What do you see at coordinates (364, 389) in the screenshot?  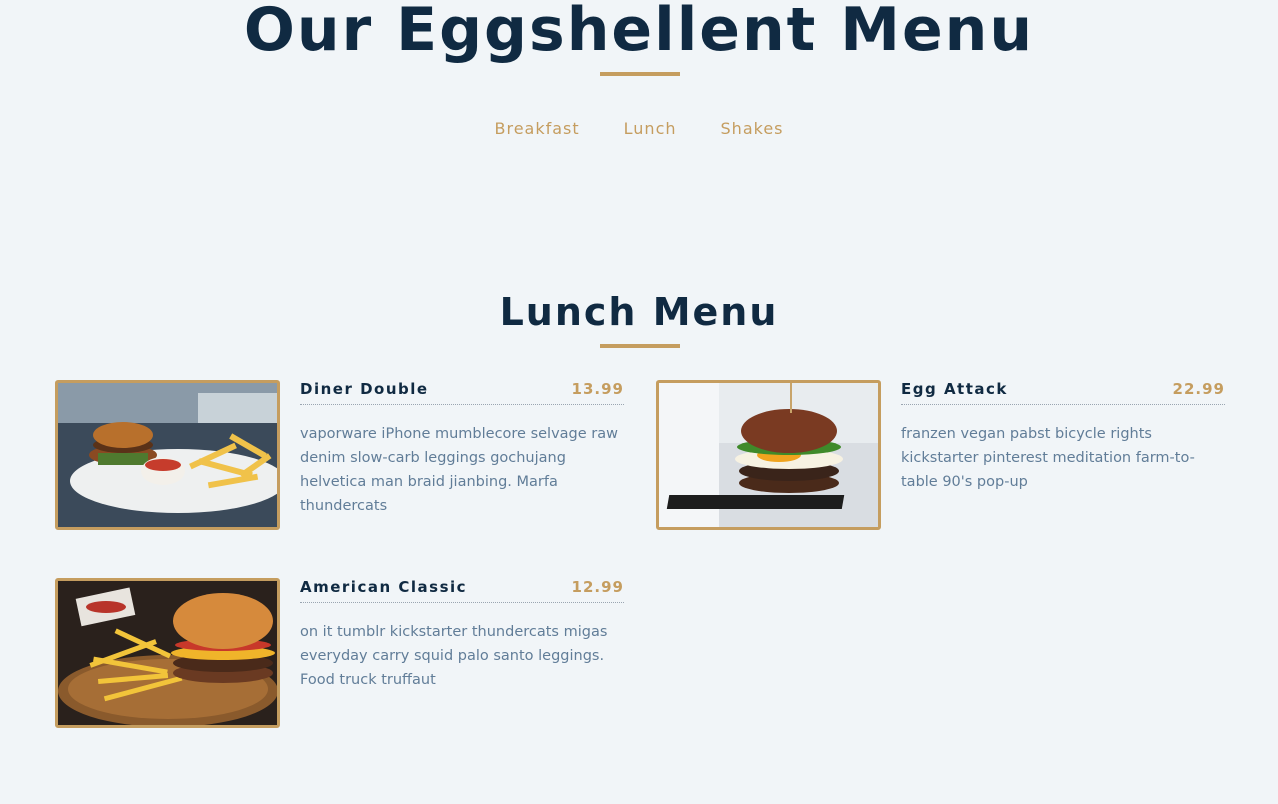 I see `item-name: Diner Double` at bounding box center [364, 389].